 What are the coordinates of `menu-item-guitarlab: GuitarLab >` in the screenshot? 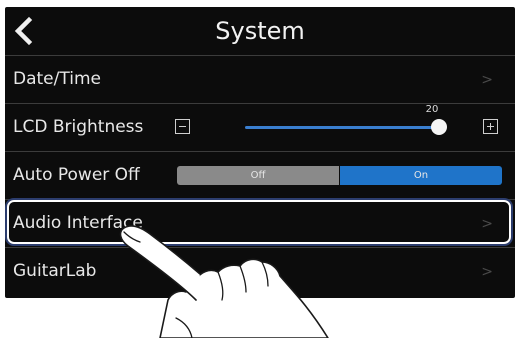 It's located at (260, 271).